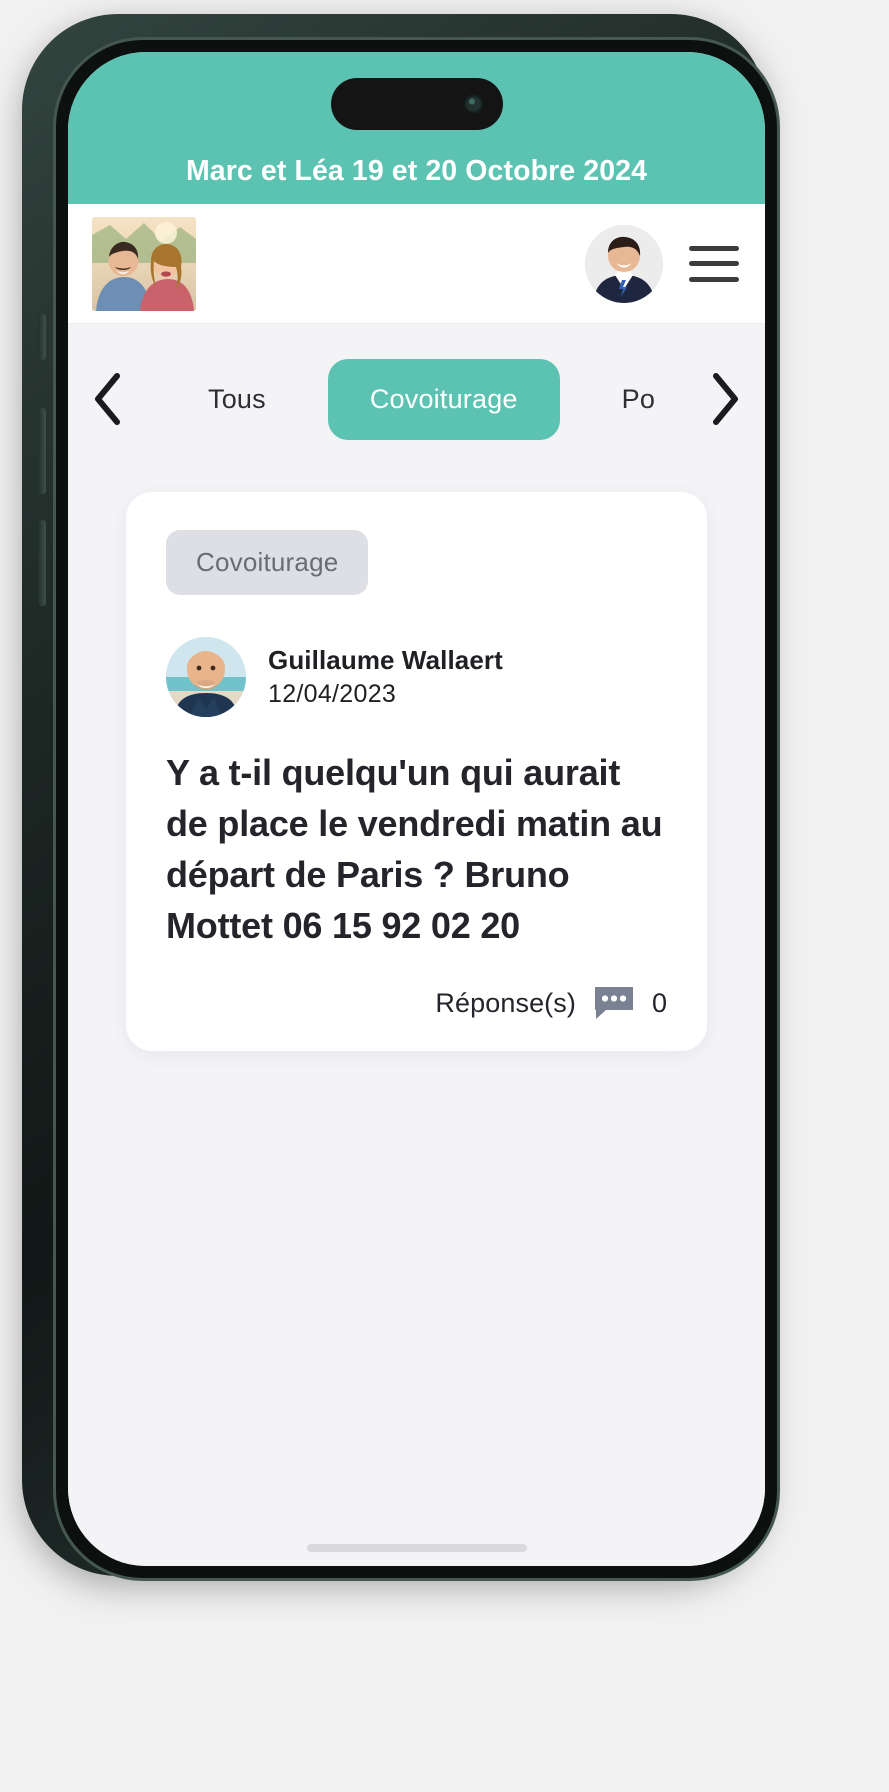  I want to click on tab-prev-arrow-icon, so click(108, 399).